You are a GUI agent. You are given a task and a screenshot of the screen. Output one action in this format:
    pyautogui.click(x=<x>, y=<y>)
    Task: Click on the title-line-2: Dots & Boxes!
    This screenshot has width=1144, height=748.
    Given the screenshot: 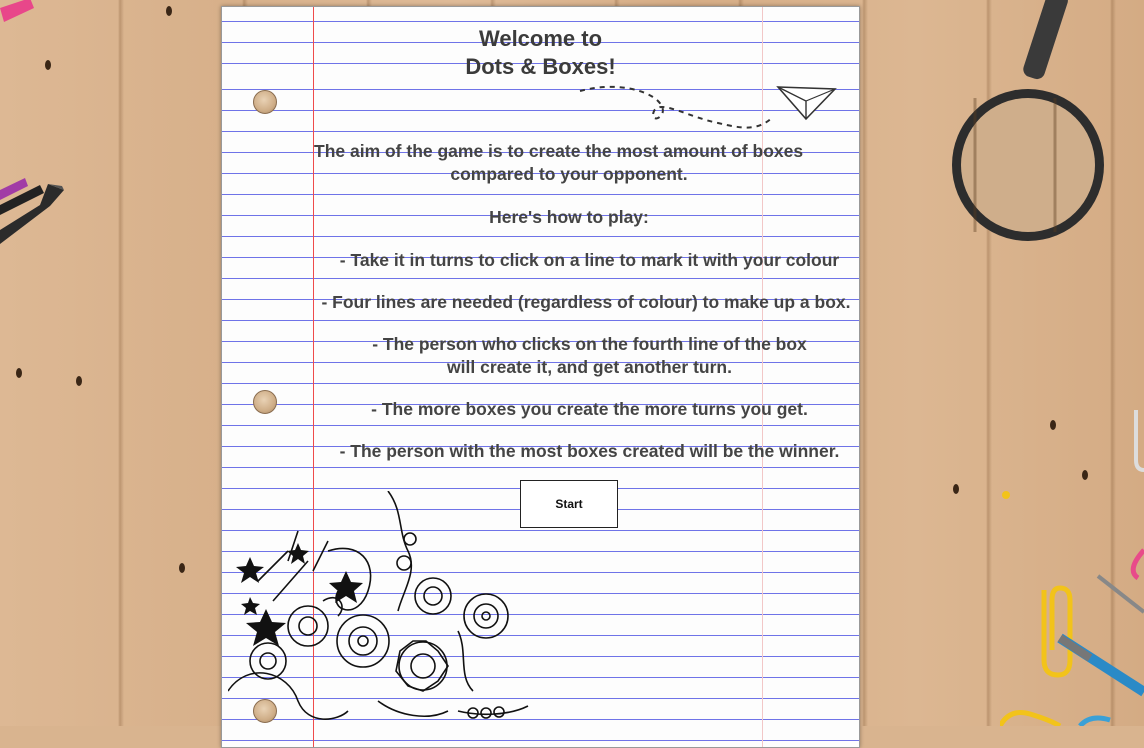 What is the action you would take?
    pyautogui.click(x=540, y=66)
    